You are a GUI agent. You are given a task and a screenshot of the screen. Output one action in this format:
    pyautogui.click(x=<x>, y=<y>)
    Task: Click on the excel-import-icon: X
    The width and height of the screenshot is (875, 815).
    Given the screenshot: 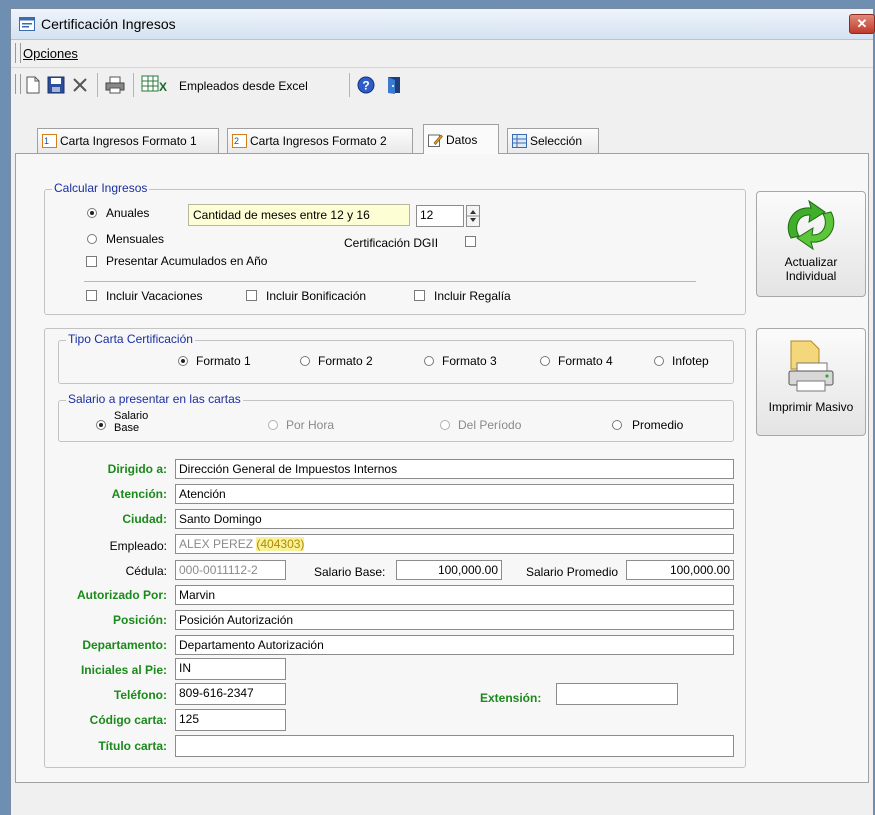 What is the action you would take?
    pyautogui.click(x=158, y=85)
    